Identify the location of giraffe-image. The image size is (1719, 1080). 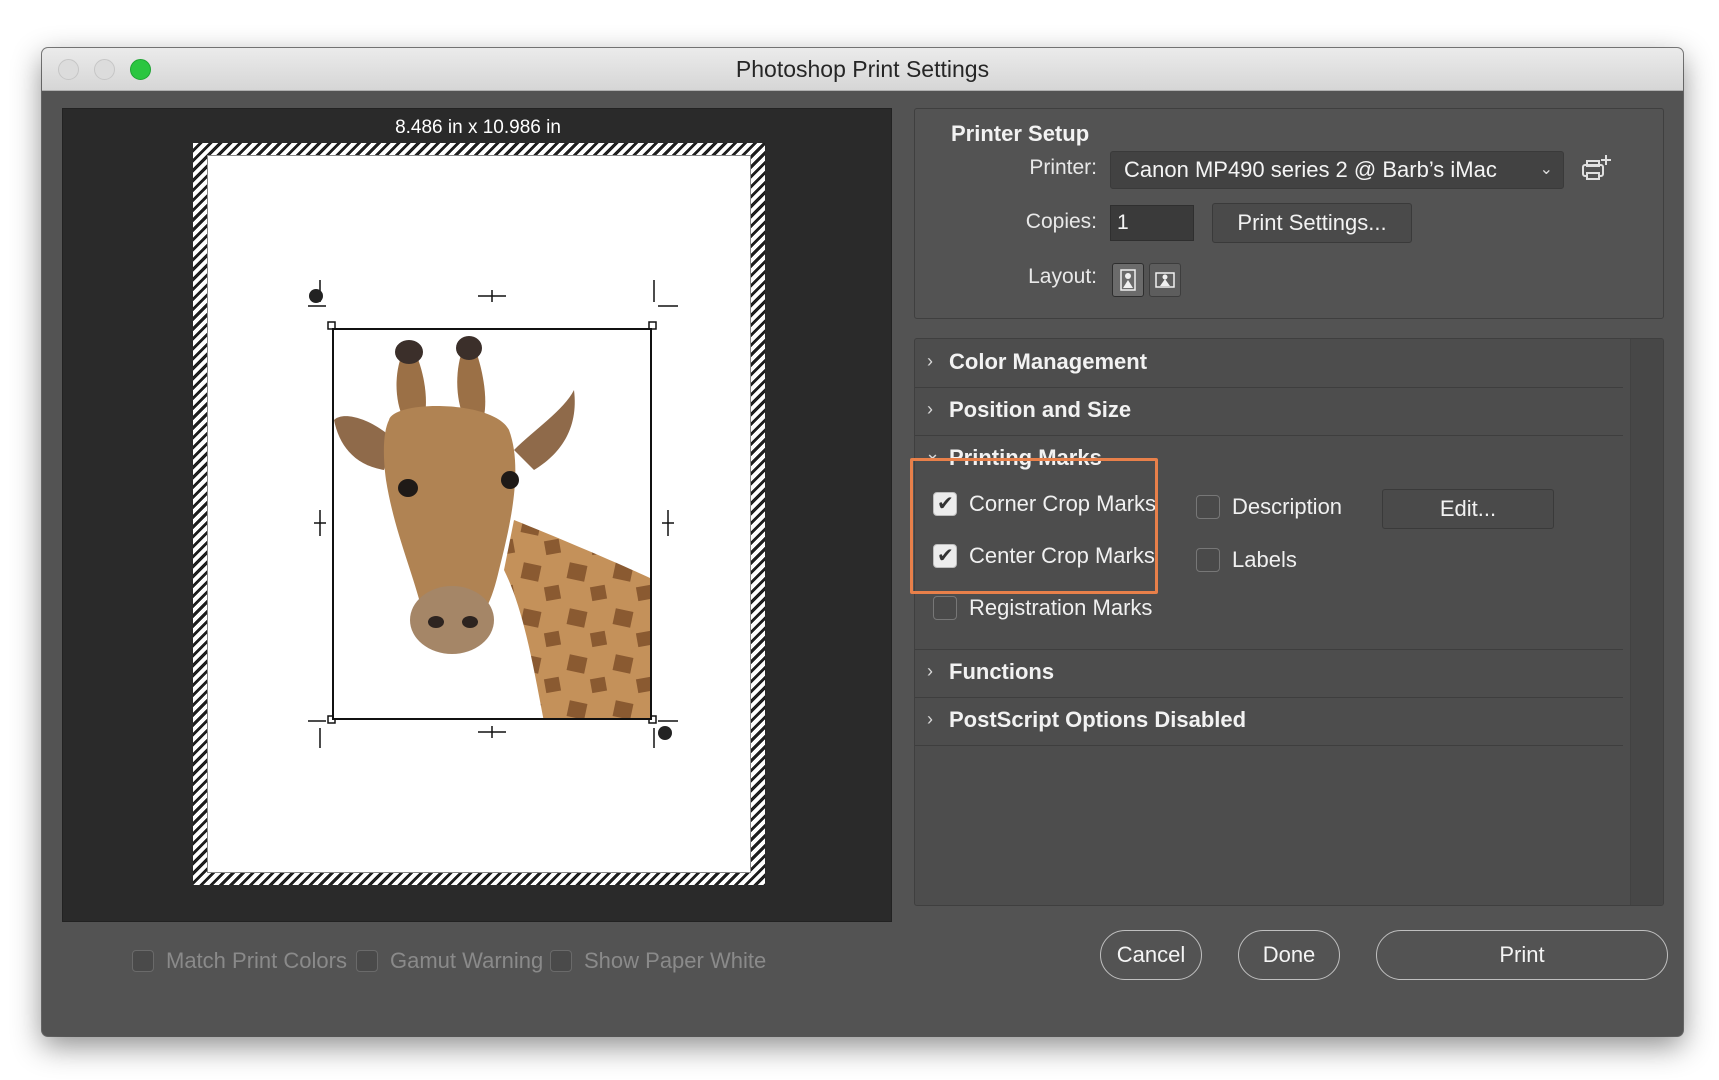
(492, 527).